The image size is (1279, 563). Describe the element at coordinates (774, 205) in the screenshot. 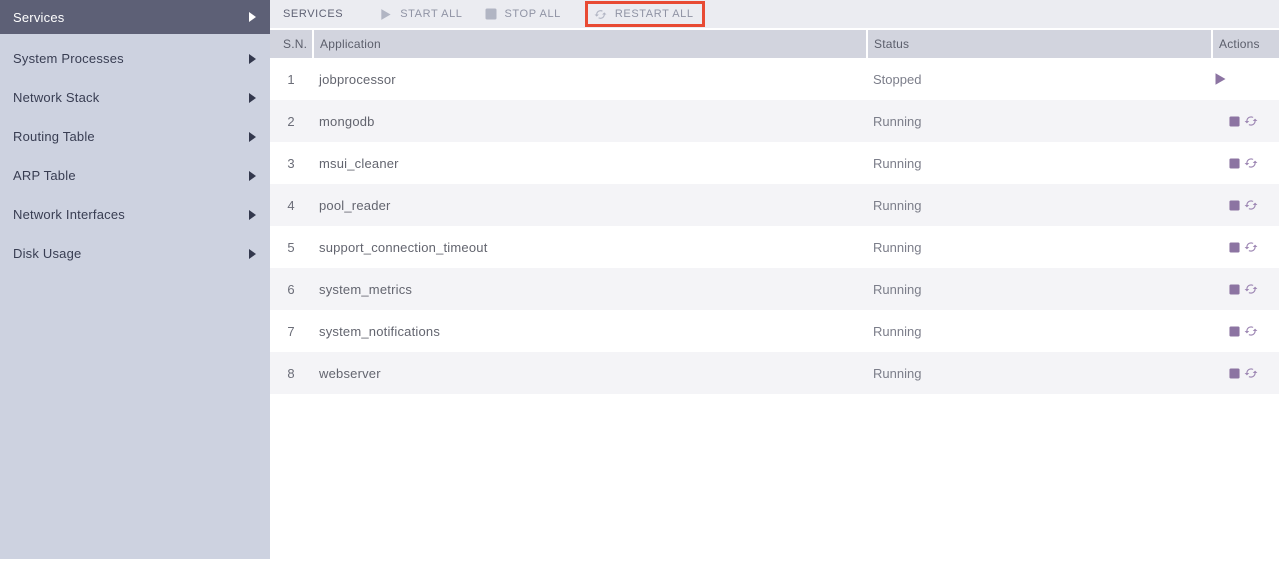

I see `table-row: 4 pool_reader Running` at that location.